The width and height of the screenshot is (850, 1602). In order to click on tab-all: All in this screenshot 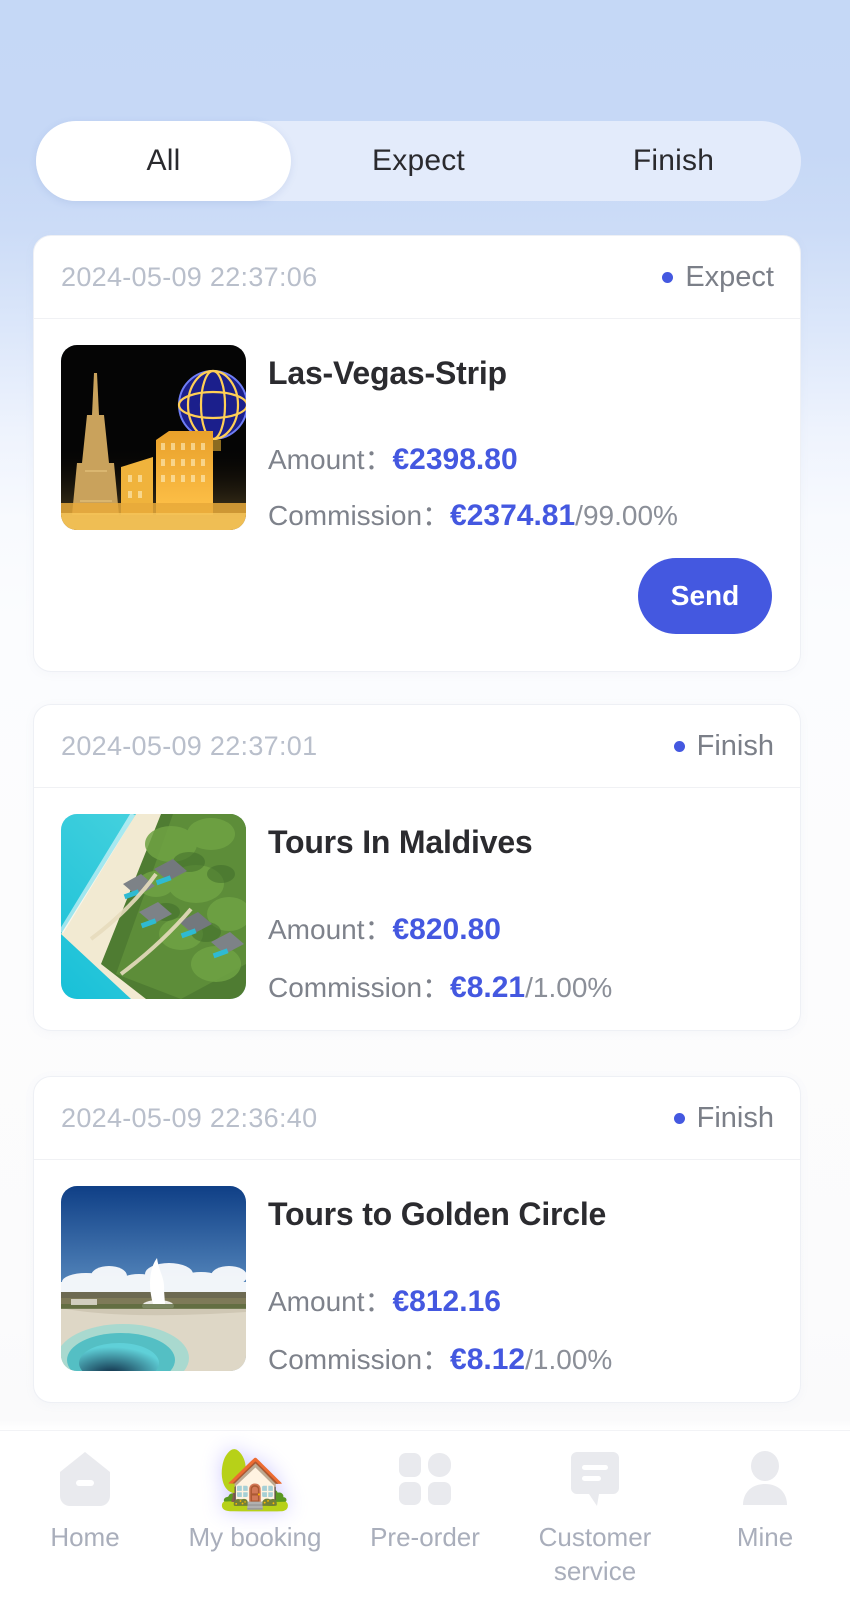, I will do `click(163, 161)`.